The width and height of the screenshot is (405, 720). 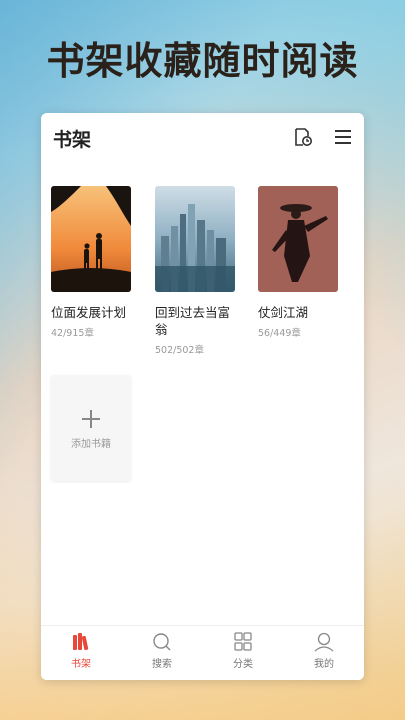 What do you see at coordinates (243, 641) in the screenshot?
I see `category-grid-icon` at bounding box center [243, 641].